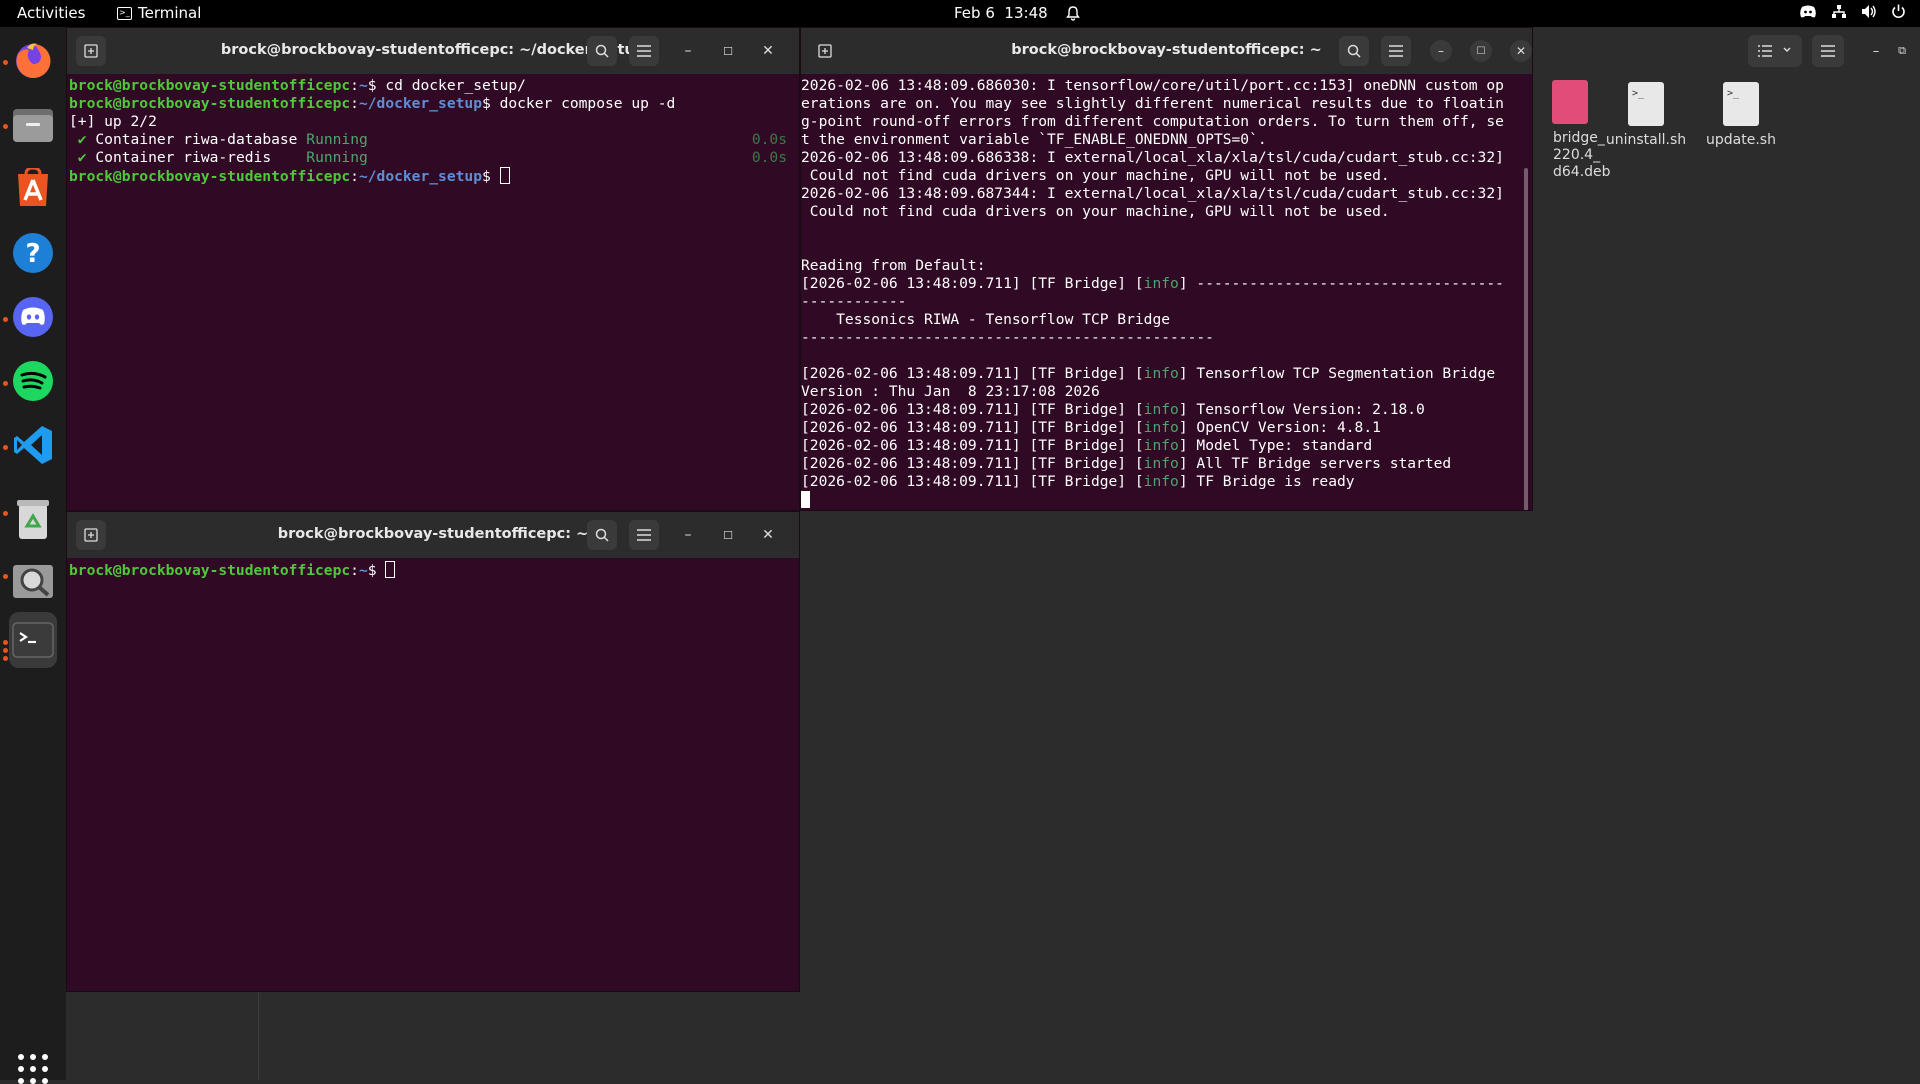 The height and width of the screenshot is (1084, 1920). I want to click on file-manager-header: – ⧉ ✕, so click(1724, 50).